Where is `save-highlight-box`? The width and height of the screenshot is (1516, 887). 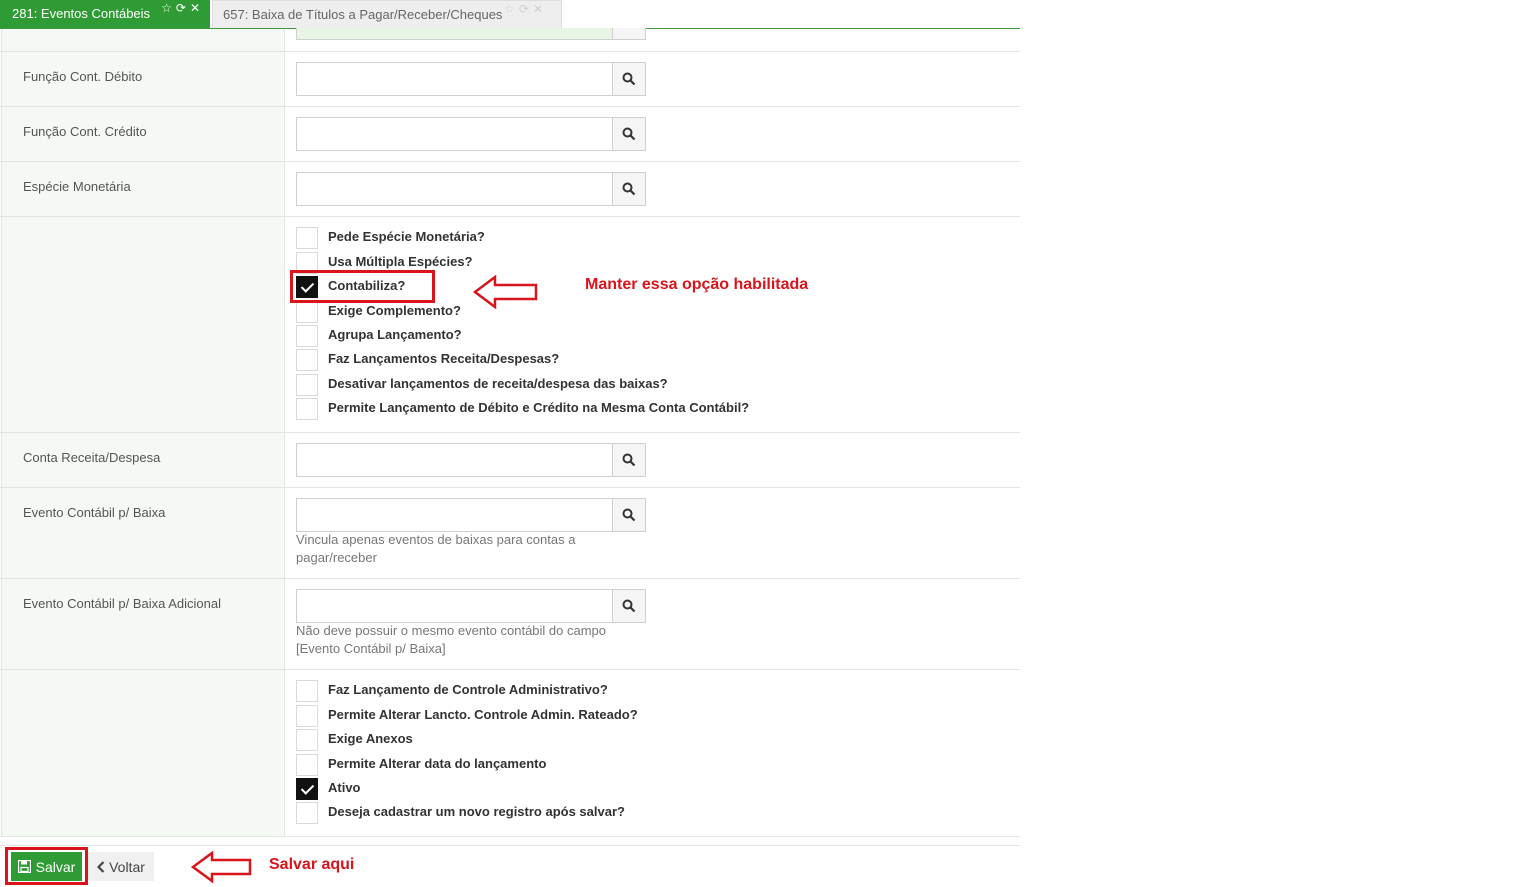 save-highlight-box is located at coordinates (46, 866).